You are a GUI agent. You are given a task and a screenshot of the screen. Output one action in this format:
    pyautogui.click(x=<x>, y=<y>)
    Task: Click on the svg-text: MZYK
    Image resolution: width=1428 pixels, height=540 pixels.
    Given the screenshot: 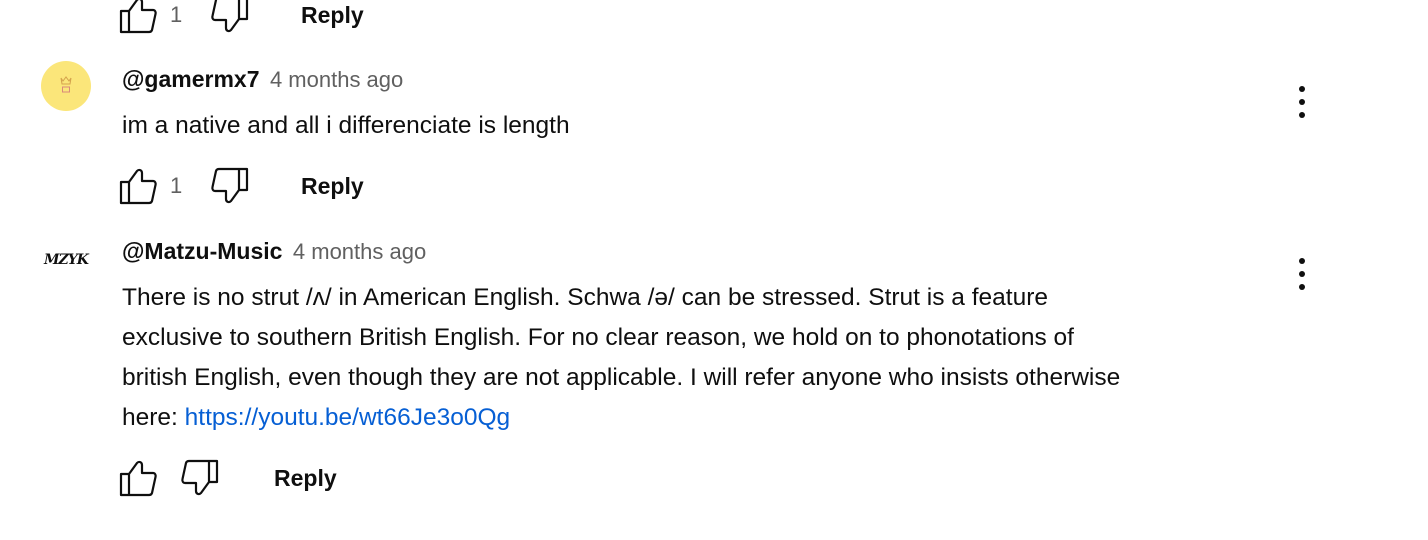 What is the action you would take?
    pyautogui.click(x=66, y=260)
    